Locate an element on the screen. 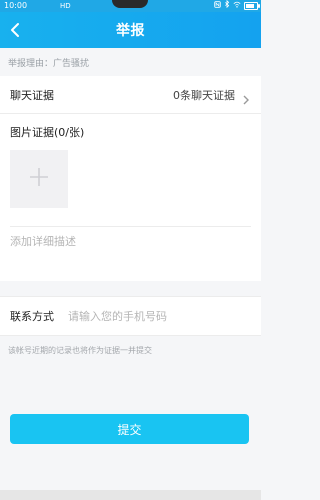 This screenshot has height=500, width=320. status-time: 10:00 is located at coordinates (16, 5).